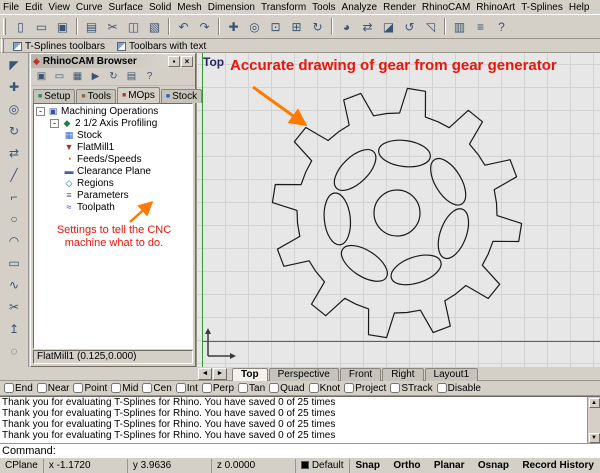  I want to click on osnap-knot-checkbox, so click(313, 388).